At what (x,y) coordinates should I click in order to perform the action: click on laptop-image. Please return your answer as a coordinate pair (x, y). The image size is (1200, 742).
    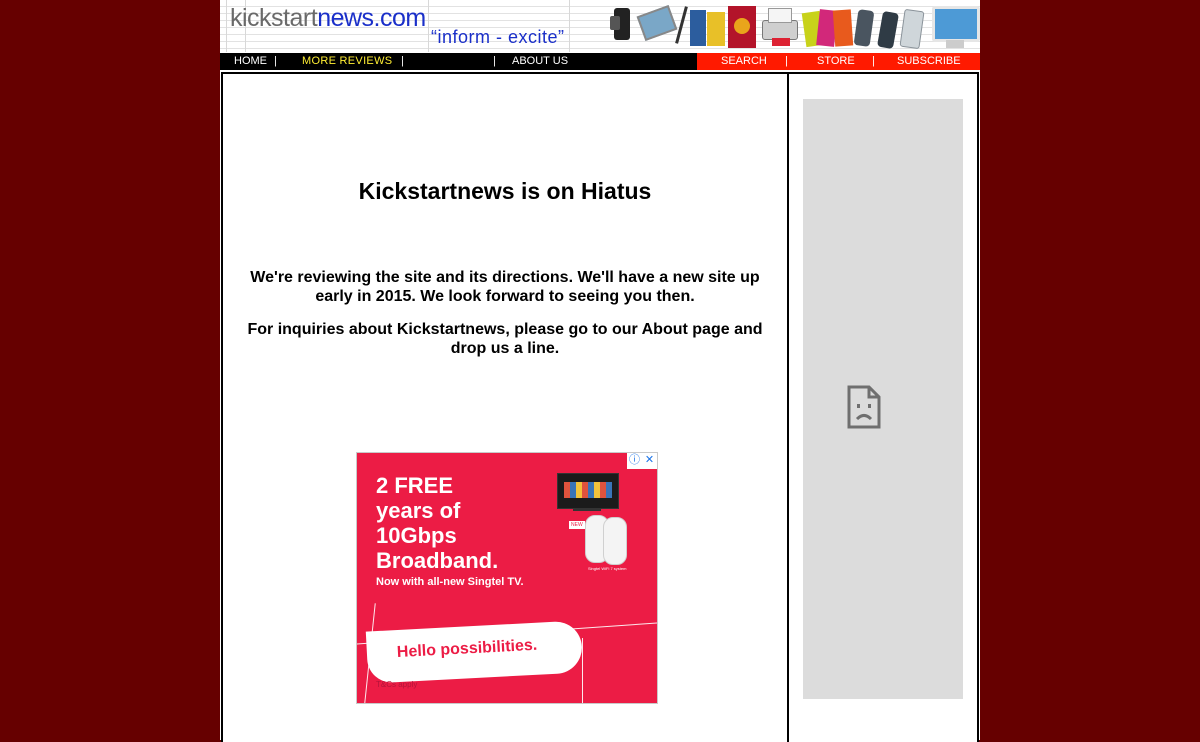
    Looking at the image, I should click on (657, 23).